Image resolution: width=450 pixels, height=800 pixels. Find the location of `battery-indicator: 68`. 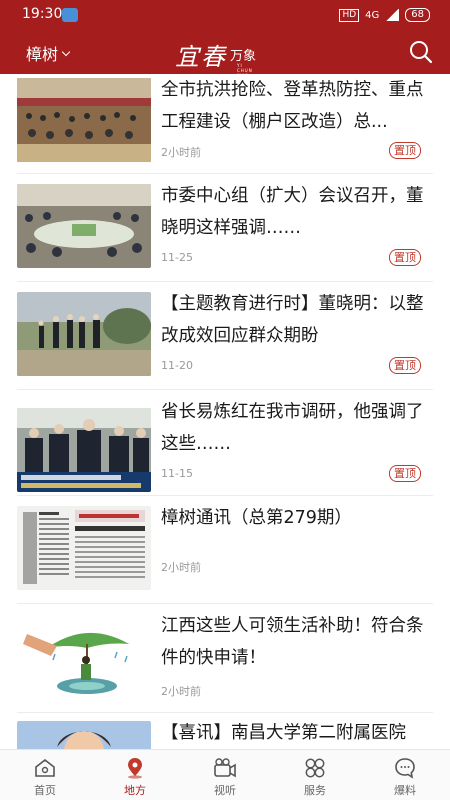

battery-indicator: 68 is located at coordinates (417, 15).